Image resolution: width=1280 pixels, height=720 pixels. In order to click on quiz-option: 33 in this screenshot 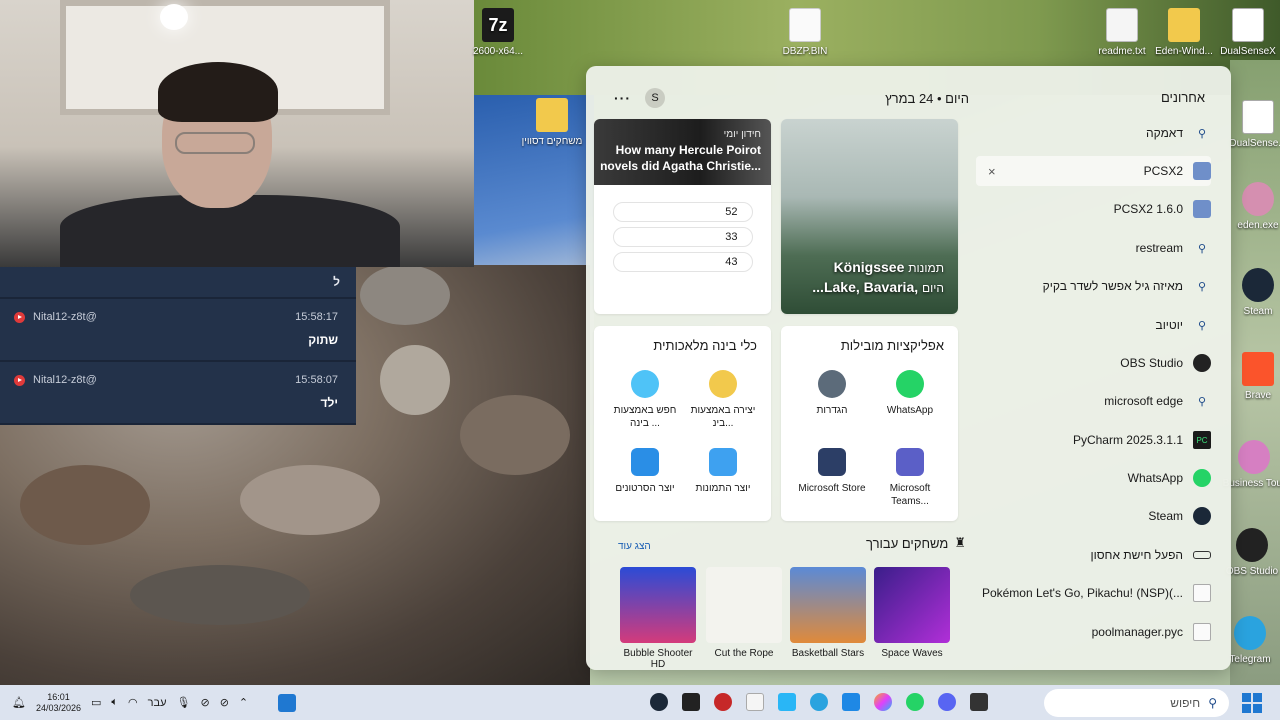, I will do `click(682, 237)`.